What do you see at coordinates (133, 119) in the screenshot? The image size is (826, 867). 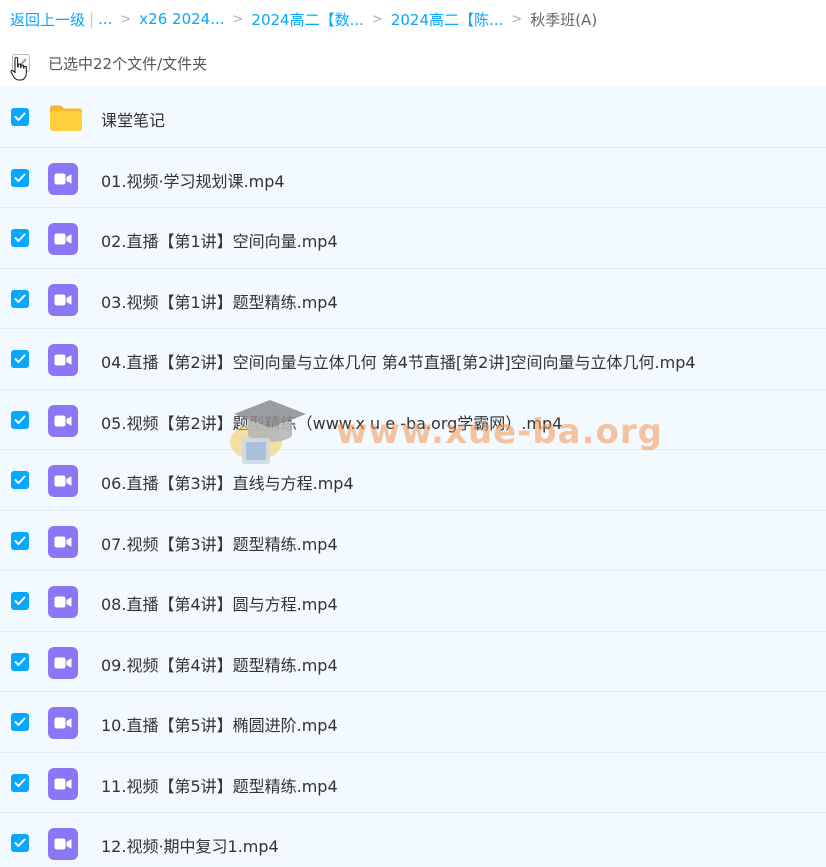 I see `file-name: 课堂笔记` at bounding box center [133, 119].